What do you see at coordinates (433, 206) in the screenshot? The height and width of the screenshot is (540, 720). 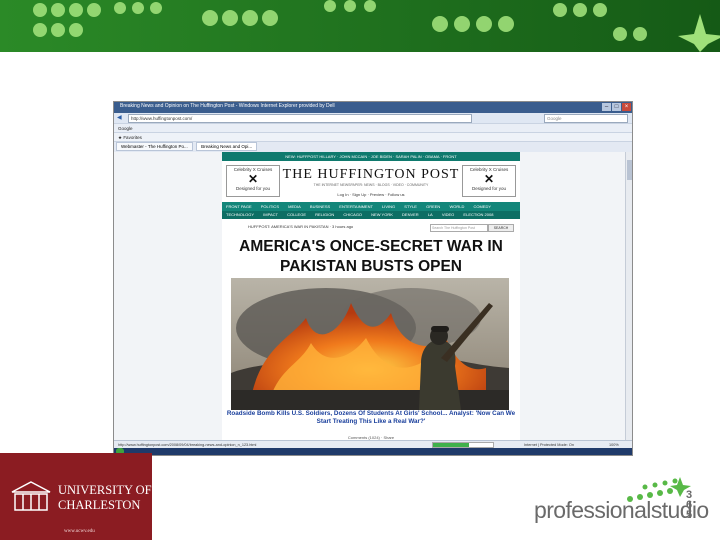 I see `section-green: GREEN` at bounding box center [433, 206].